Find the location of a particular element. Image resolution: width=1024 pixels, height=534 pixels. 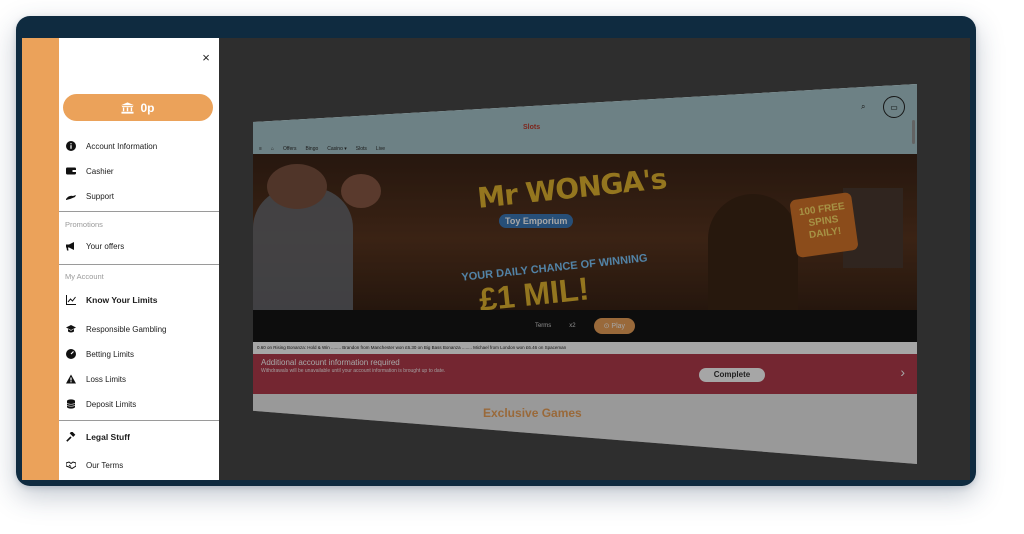

megaphone-icon is located at coordinates (70, 246).